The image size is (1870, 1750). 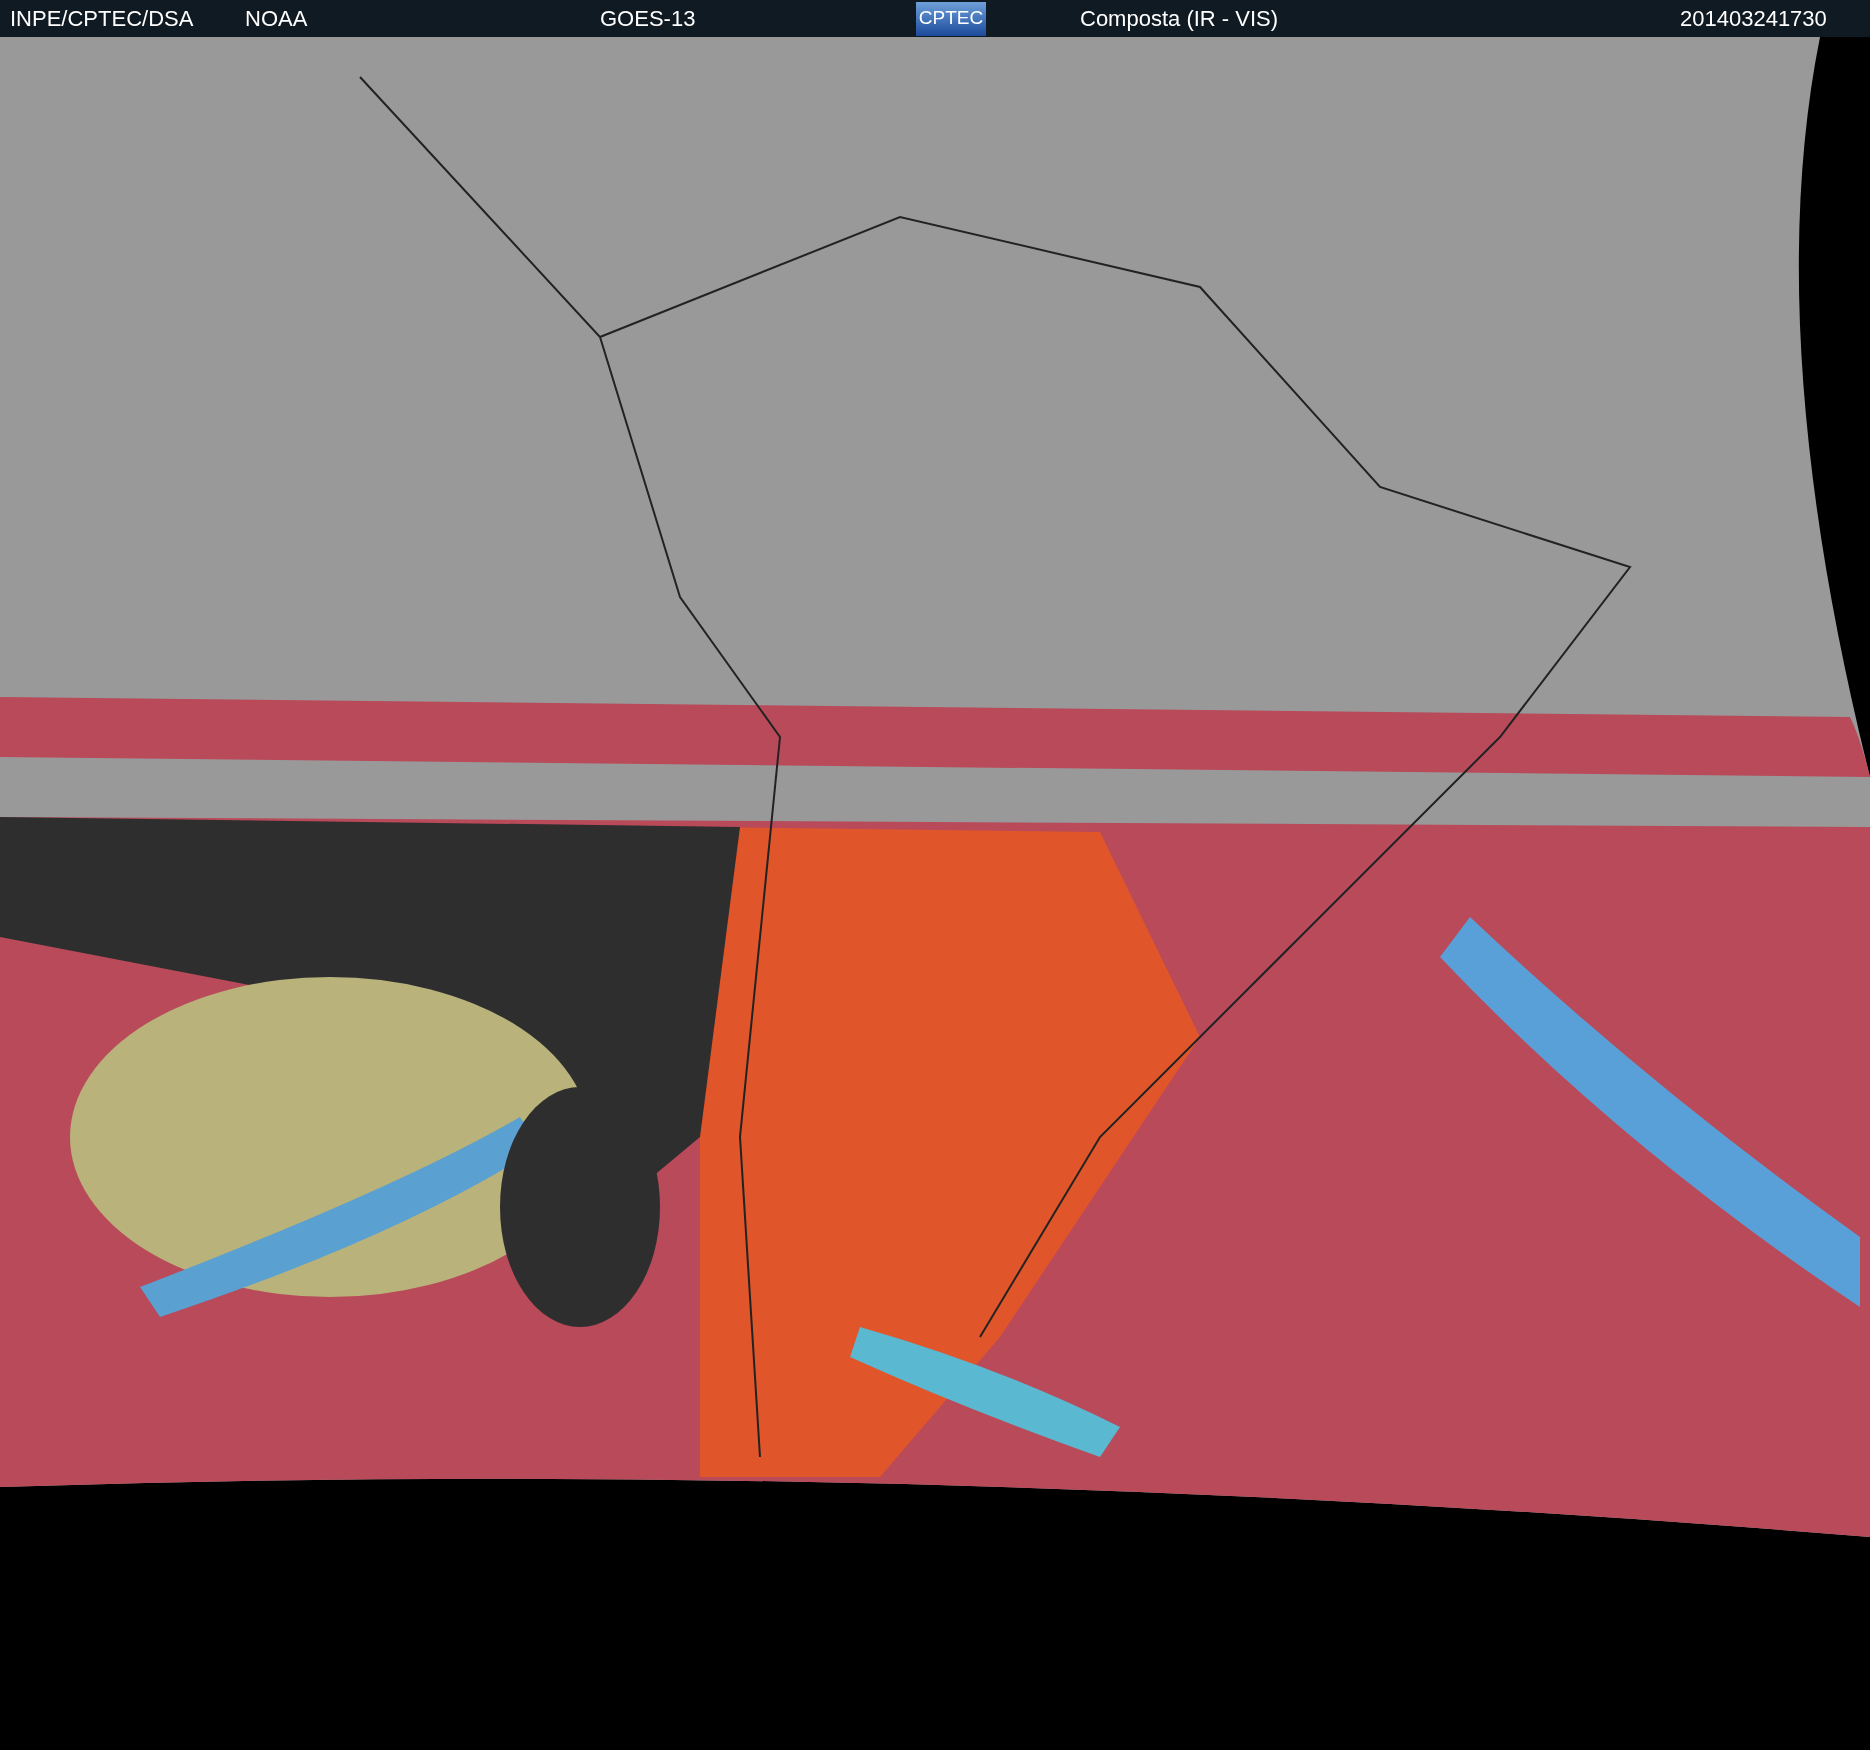 What do you see at coordinates (1753, 19) in the screenshot?
I see `timestamp-label: 201403241730` at bounding box center [1753, 19].